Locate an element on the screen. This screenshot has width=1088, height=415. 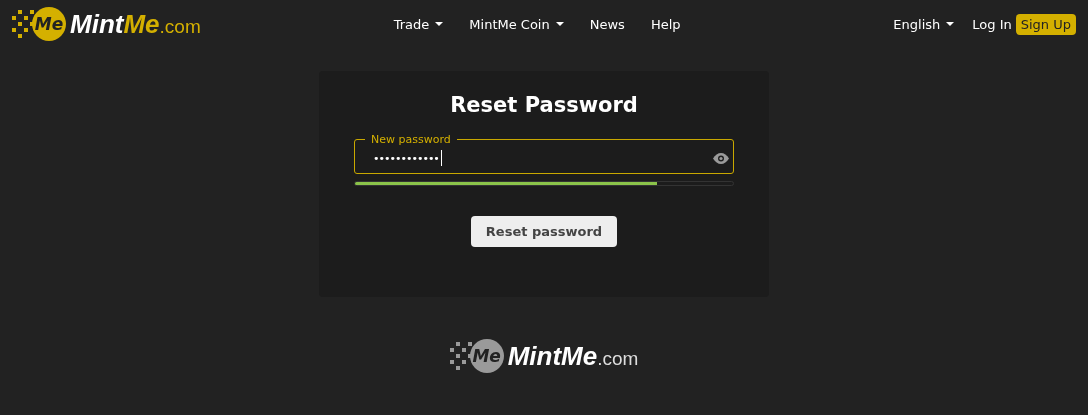
login-link: Log In is located at coordinates (992, 24).